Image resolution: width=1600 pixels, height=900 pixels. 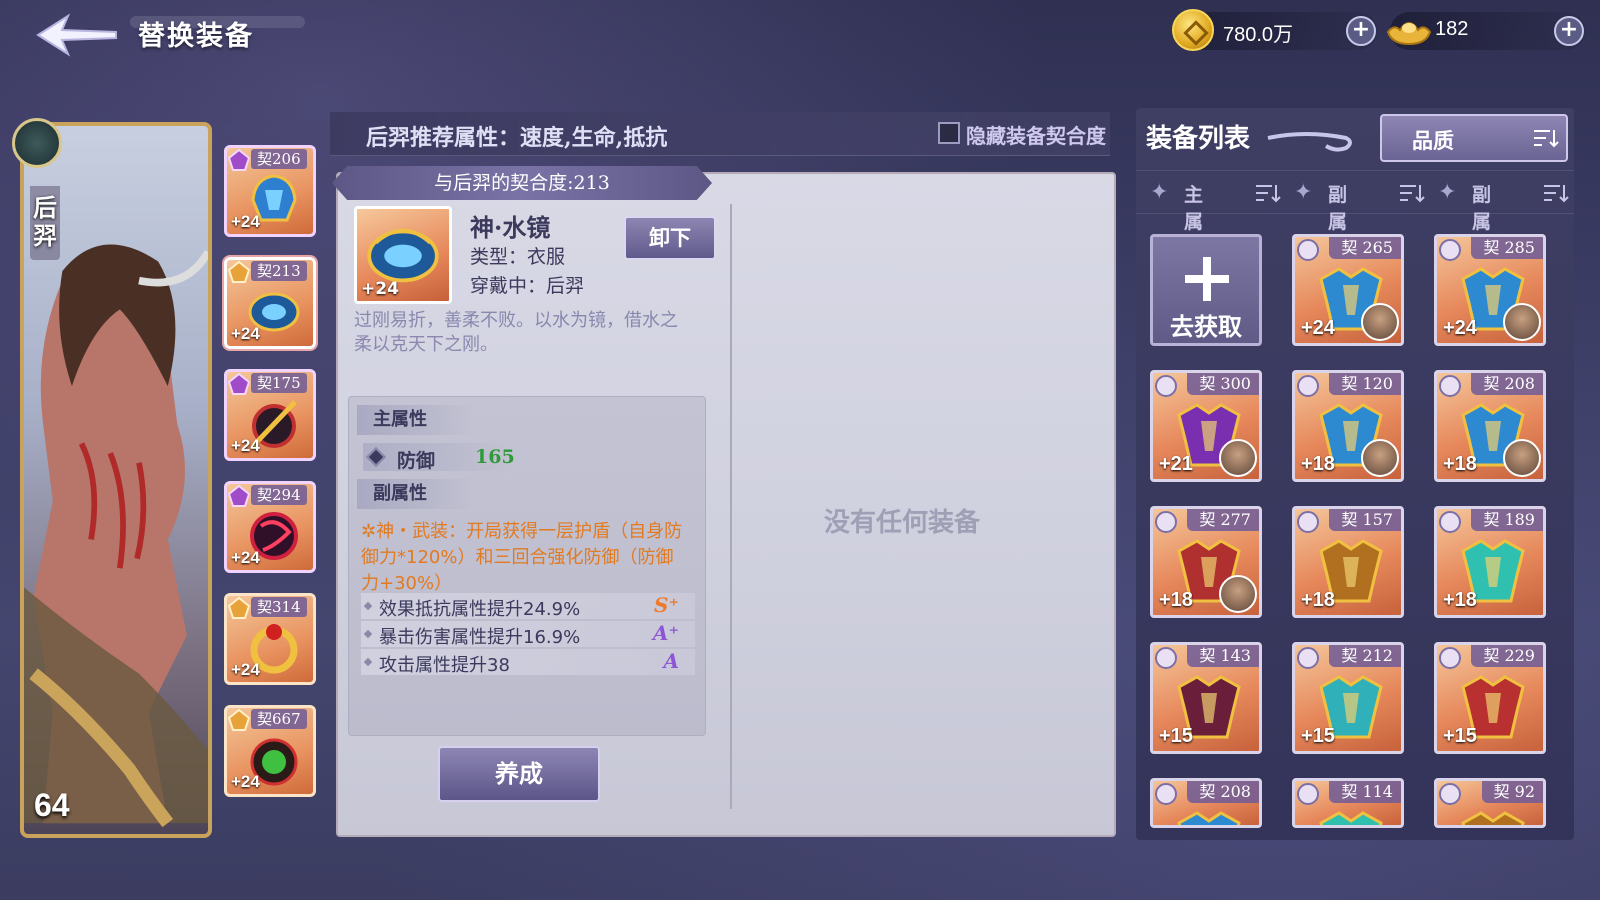 I want to click on equipment-card: 契 277 +18, so click(x=1206, y=562).